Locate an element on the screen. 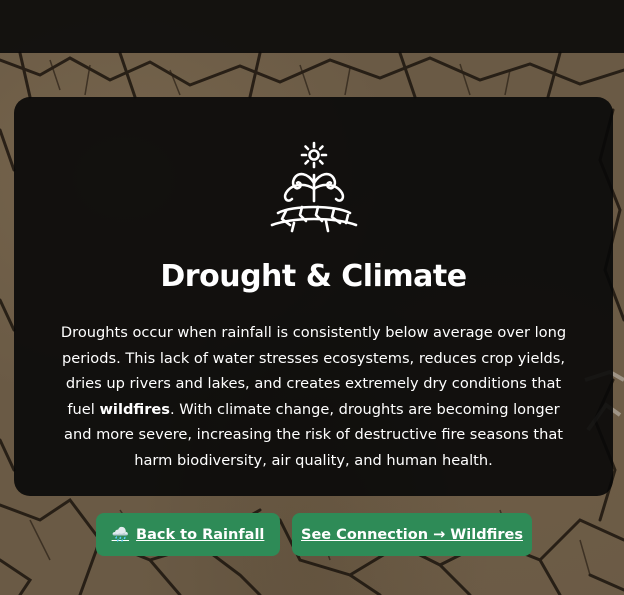 The image size is (624, 595). description-highlight-wildfires: wildfires is located at coordinates (134, 409).